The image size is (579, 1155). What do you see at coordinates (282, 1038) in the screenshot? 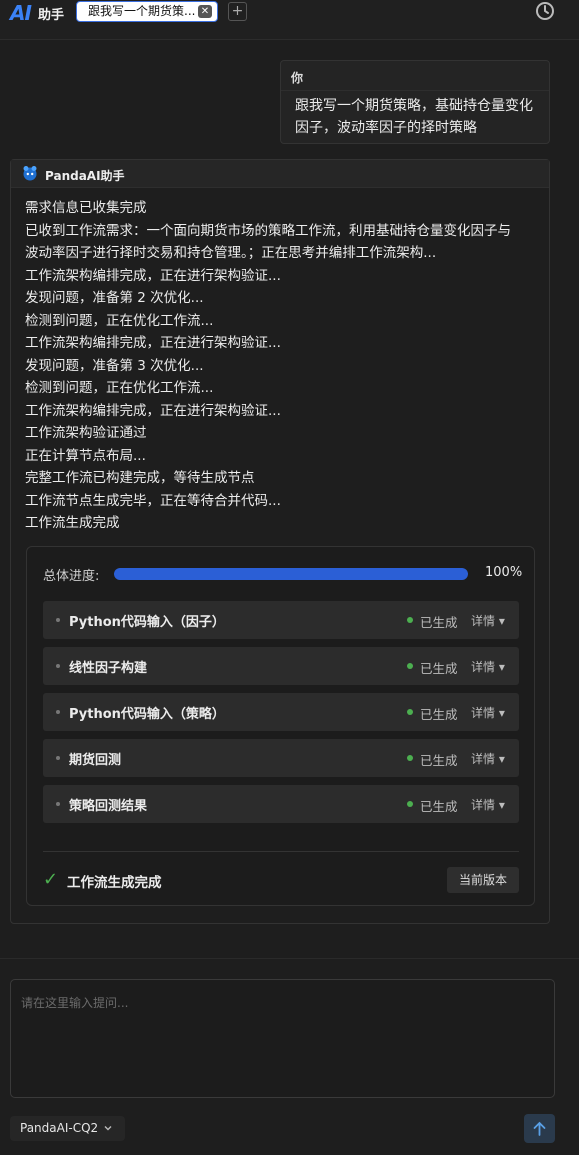
I see `prompt-input` at bounding box center [282, 1038].